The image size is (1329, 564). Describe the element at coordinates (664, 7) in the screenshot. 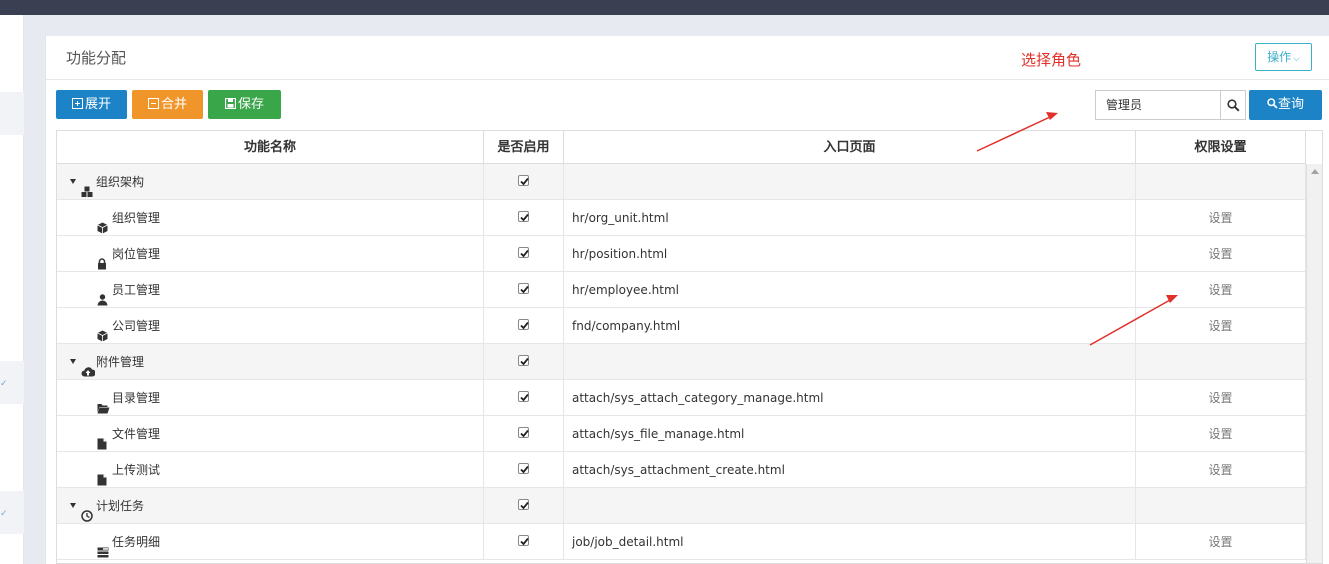

I see `top-navbar` at that location.